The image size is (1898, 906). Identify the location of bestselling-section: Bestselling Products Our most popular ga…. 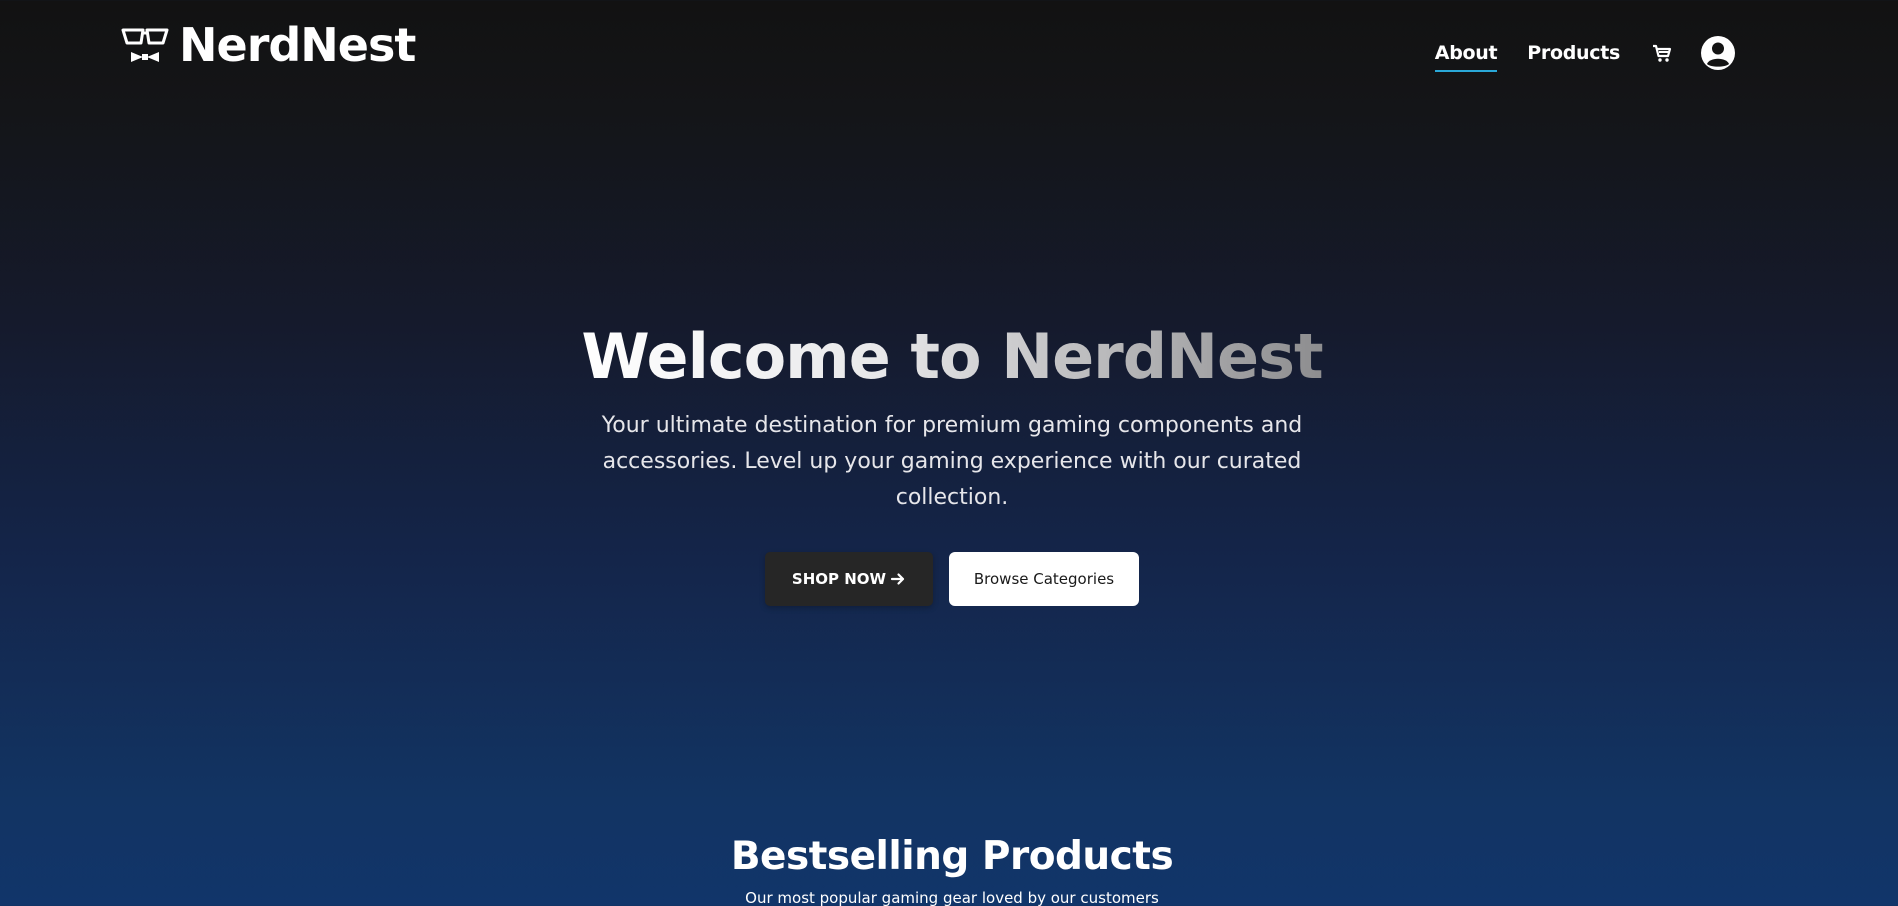
(949, 869).